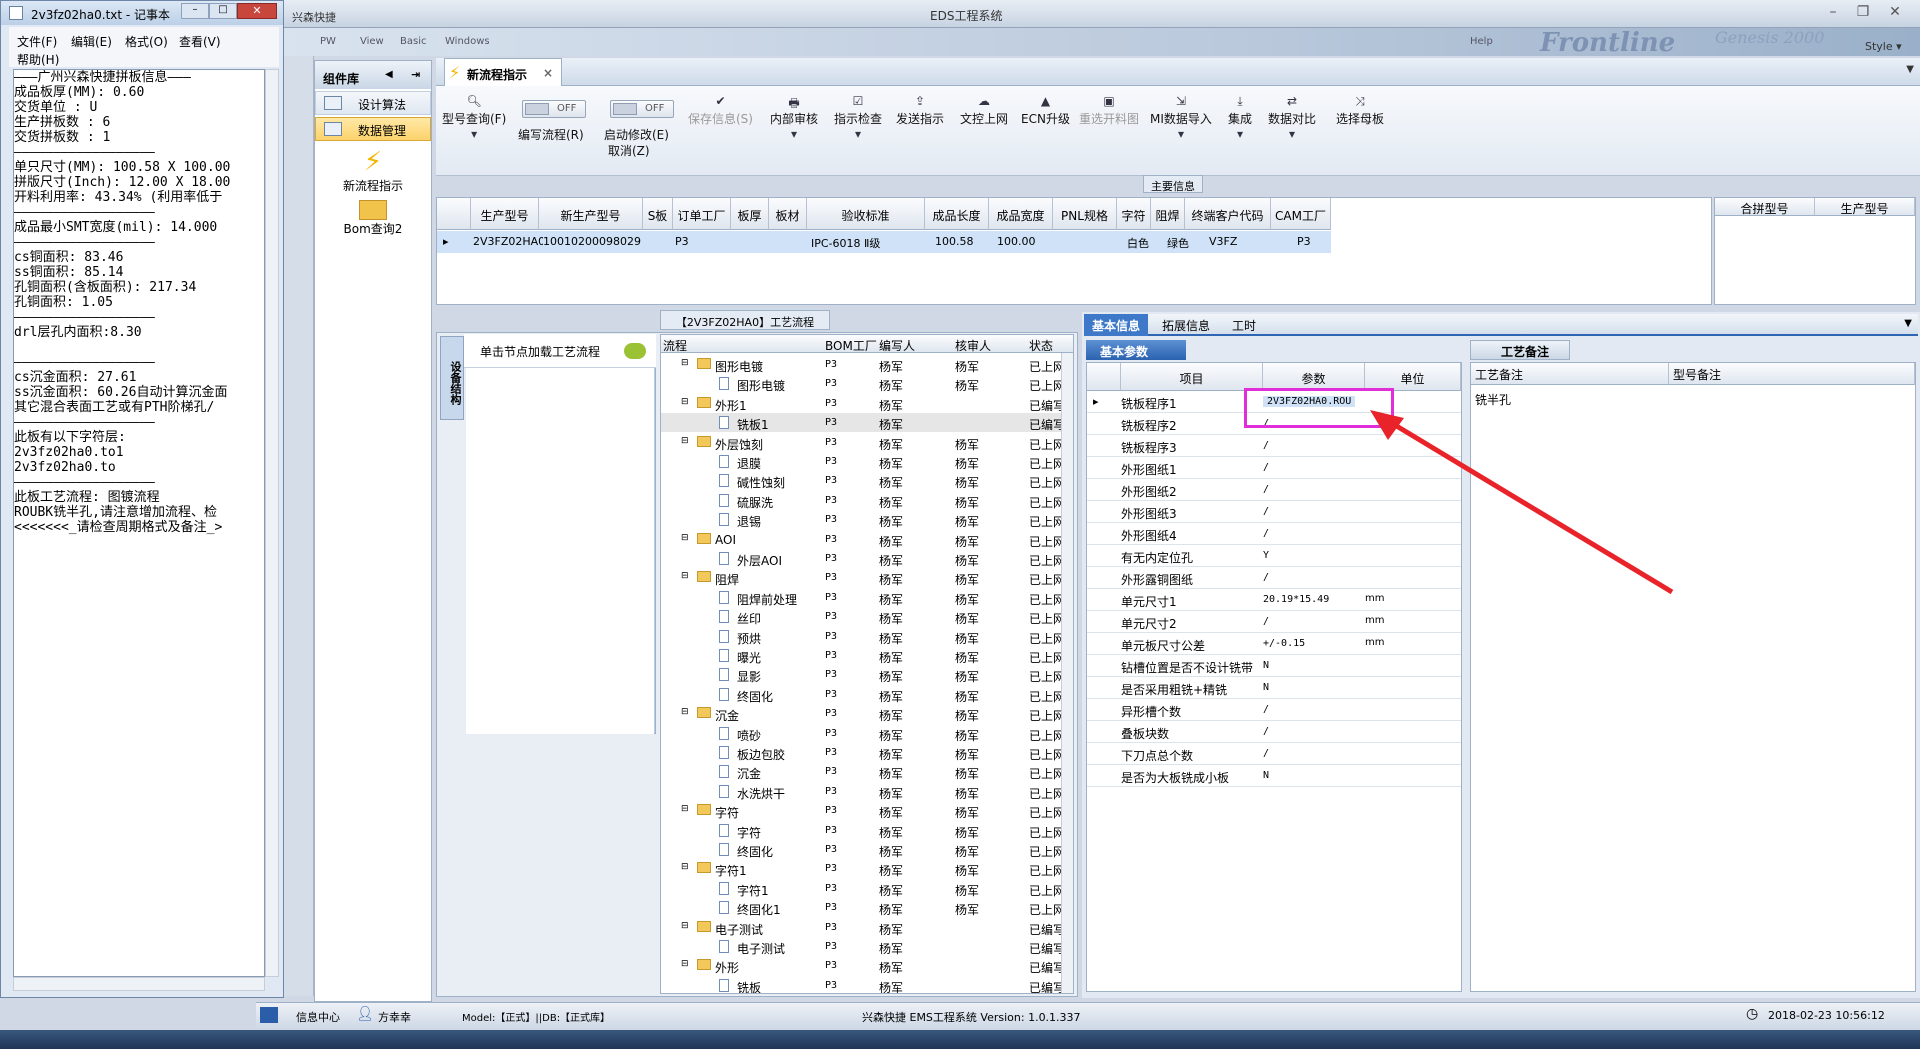 Image resolution: width=1920 pixels, height=1049 pixels. Describe the element at coordinates (1360, 110) in the screenshot. I see `select-mother-board-button: ⤨ 选择母板` at that location.